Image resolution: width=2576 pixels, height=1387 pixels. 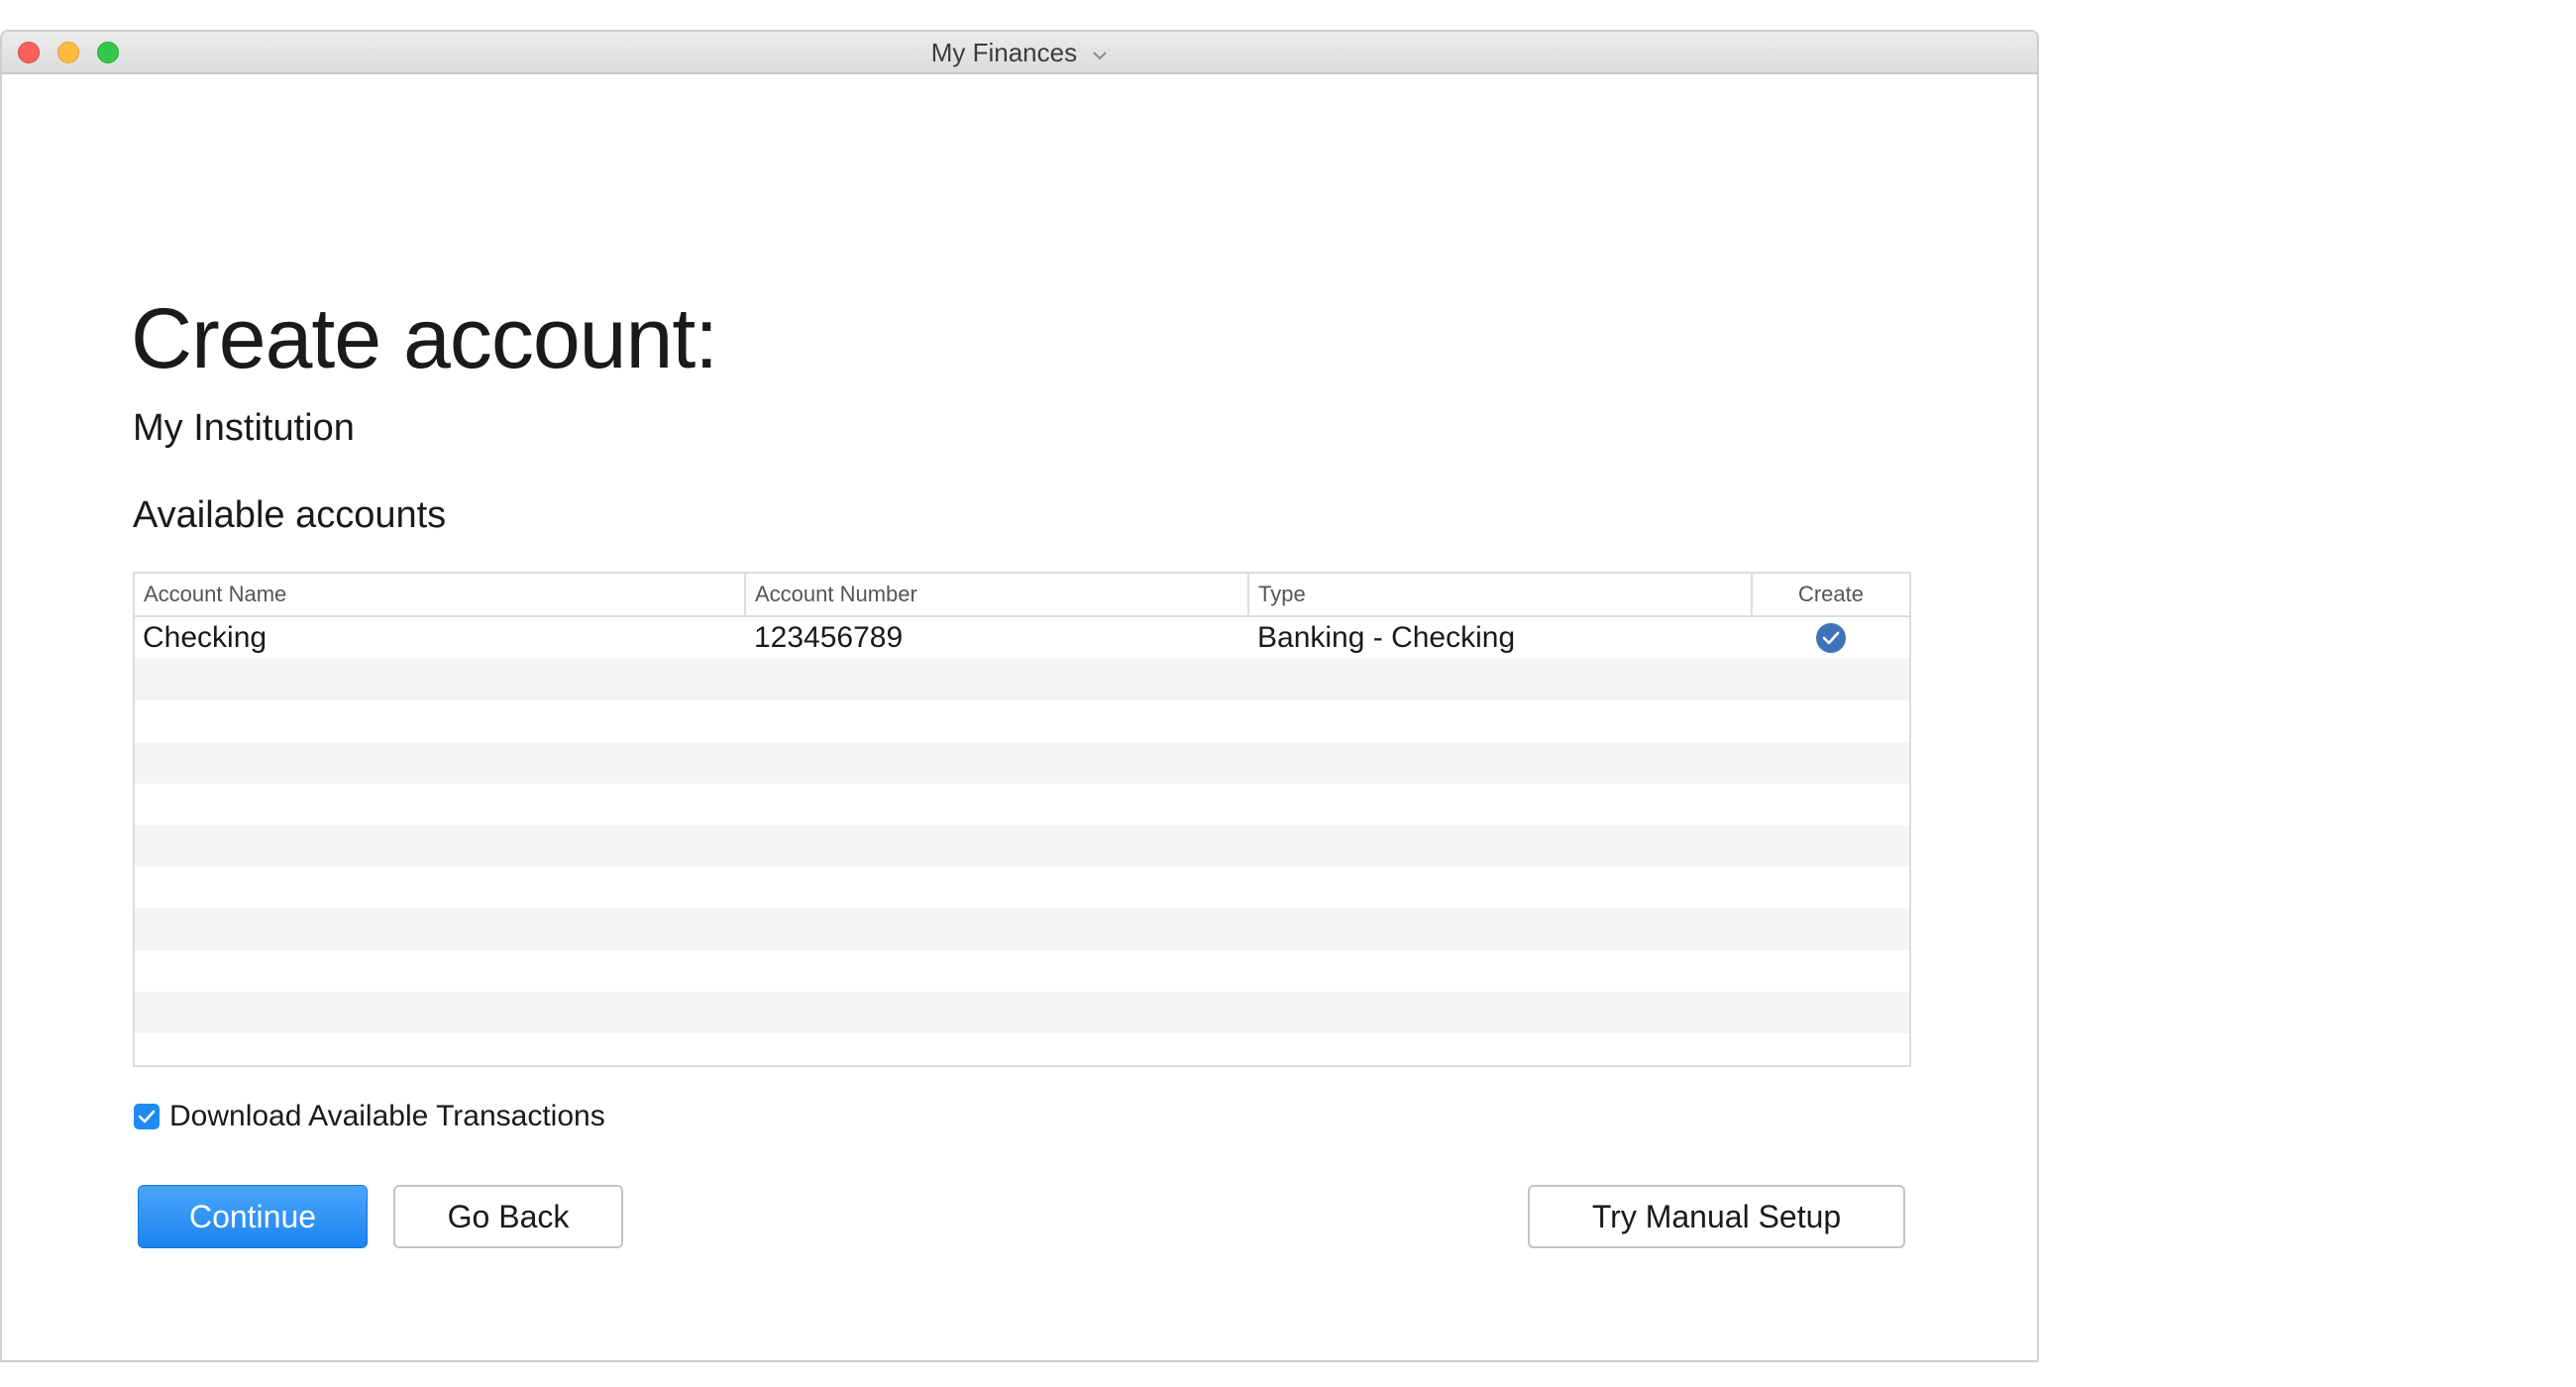 I want to click on account-number-cell: 123456789, so click(x=829, y=637).